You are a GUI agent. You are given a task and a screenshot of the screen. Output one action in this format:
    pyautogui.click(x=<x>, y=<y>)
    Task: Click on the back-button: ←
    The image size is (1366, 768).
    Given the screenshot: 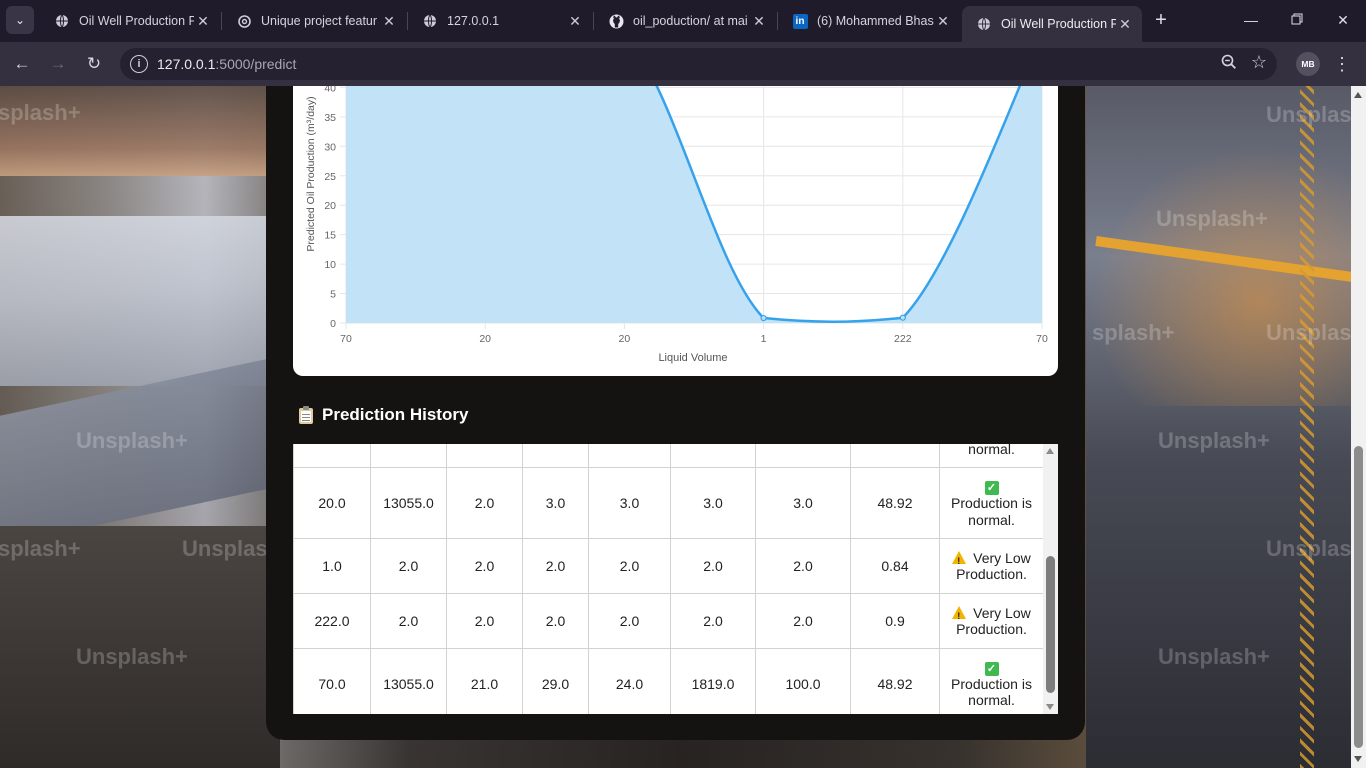 What is the action you would take?
    pyautogui.click(x=22, y=64)
    